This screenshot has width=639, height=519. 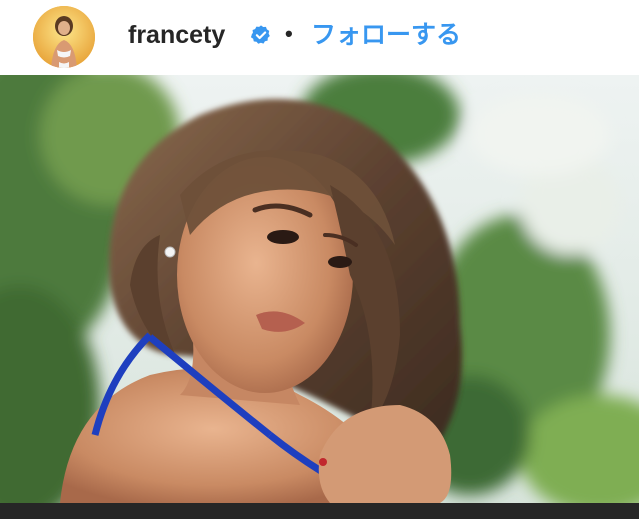 I want to click on follow-button: フォローする, so click(x=386, y=35).